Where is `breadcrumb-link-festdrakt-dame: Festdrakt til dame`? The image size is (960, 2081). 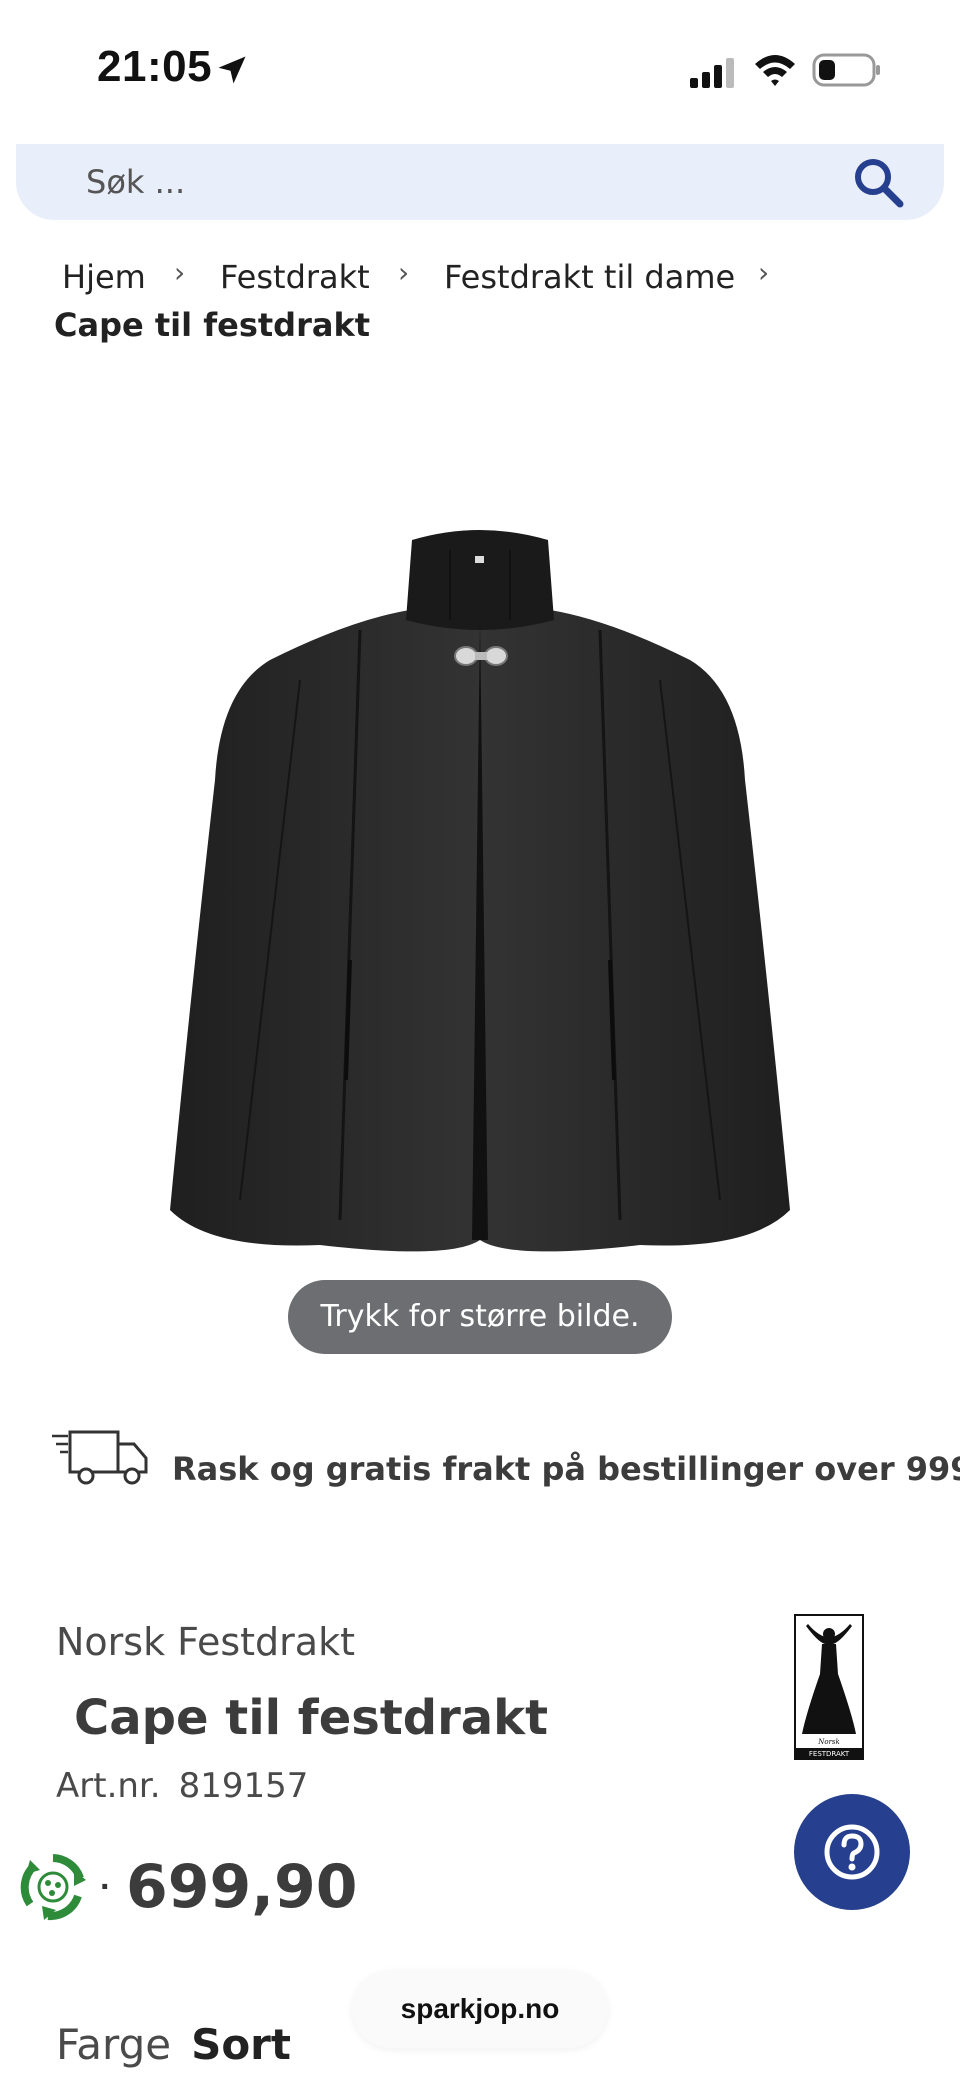 breadcrumb-link-festdrakt-dame: Festdrakt til dame is located at coordinates (589, 277).